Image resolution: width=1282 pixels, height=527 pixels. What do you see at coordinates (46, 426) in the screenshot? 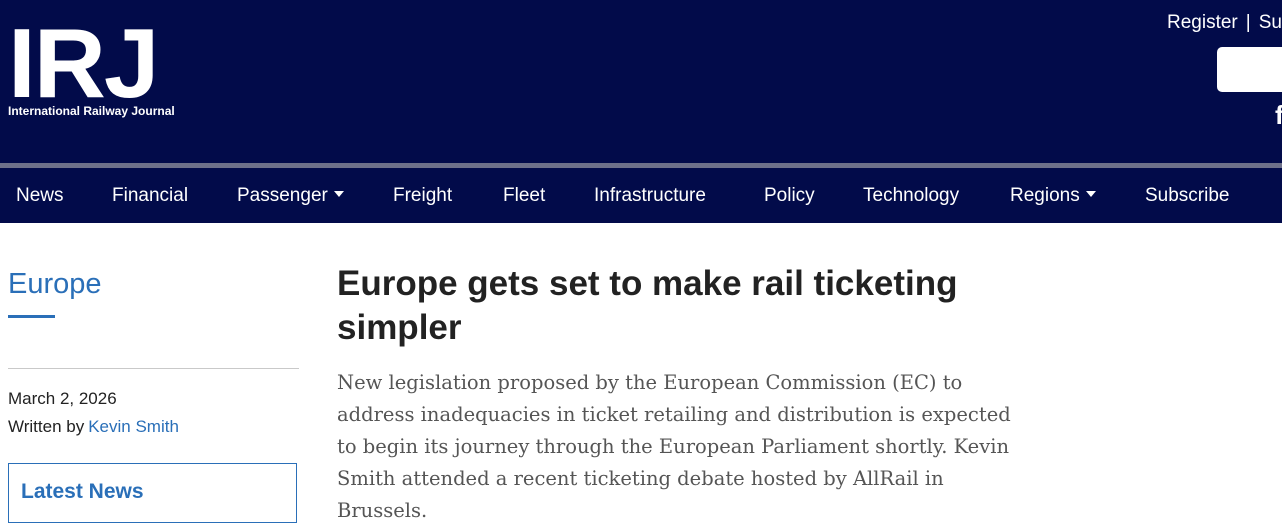
I see `written-by-label: Written by` at bounding box center [46, 426].